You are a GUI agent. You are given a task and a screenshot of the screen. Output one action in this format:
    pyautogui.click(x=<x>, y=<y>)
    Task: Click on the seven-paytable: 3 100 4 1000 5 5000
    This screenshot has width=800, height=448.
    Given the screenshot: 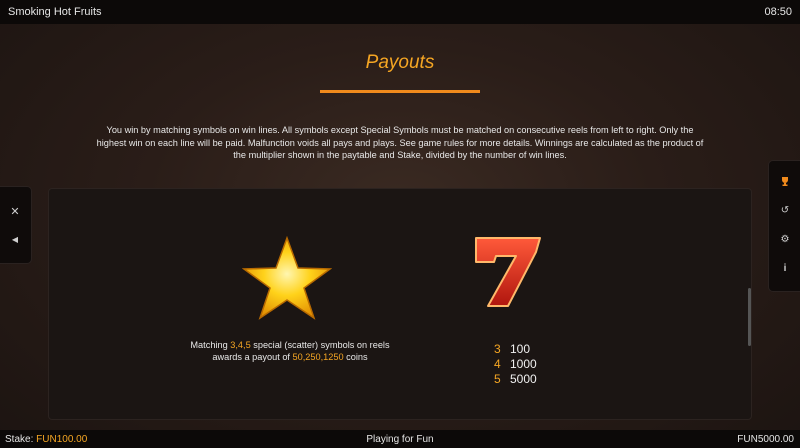 What is the action you would take?
    pyautogui.click(x=534, y=364)
    